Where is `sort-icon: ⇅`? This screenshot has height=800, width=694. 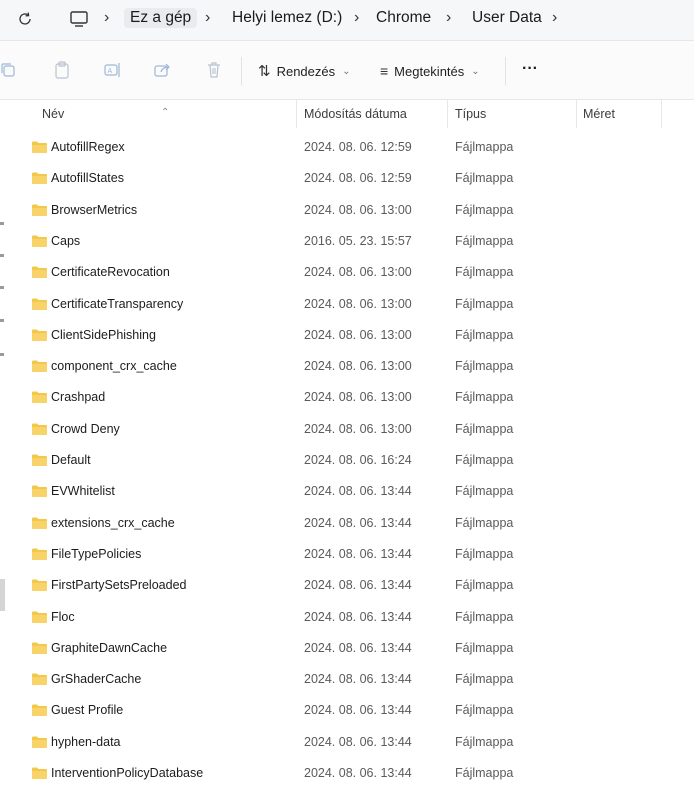 sort-icon: ⇅ is located at coordinates (264, 71).